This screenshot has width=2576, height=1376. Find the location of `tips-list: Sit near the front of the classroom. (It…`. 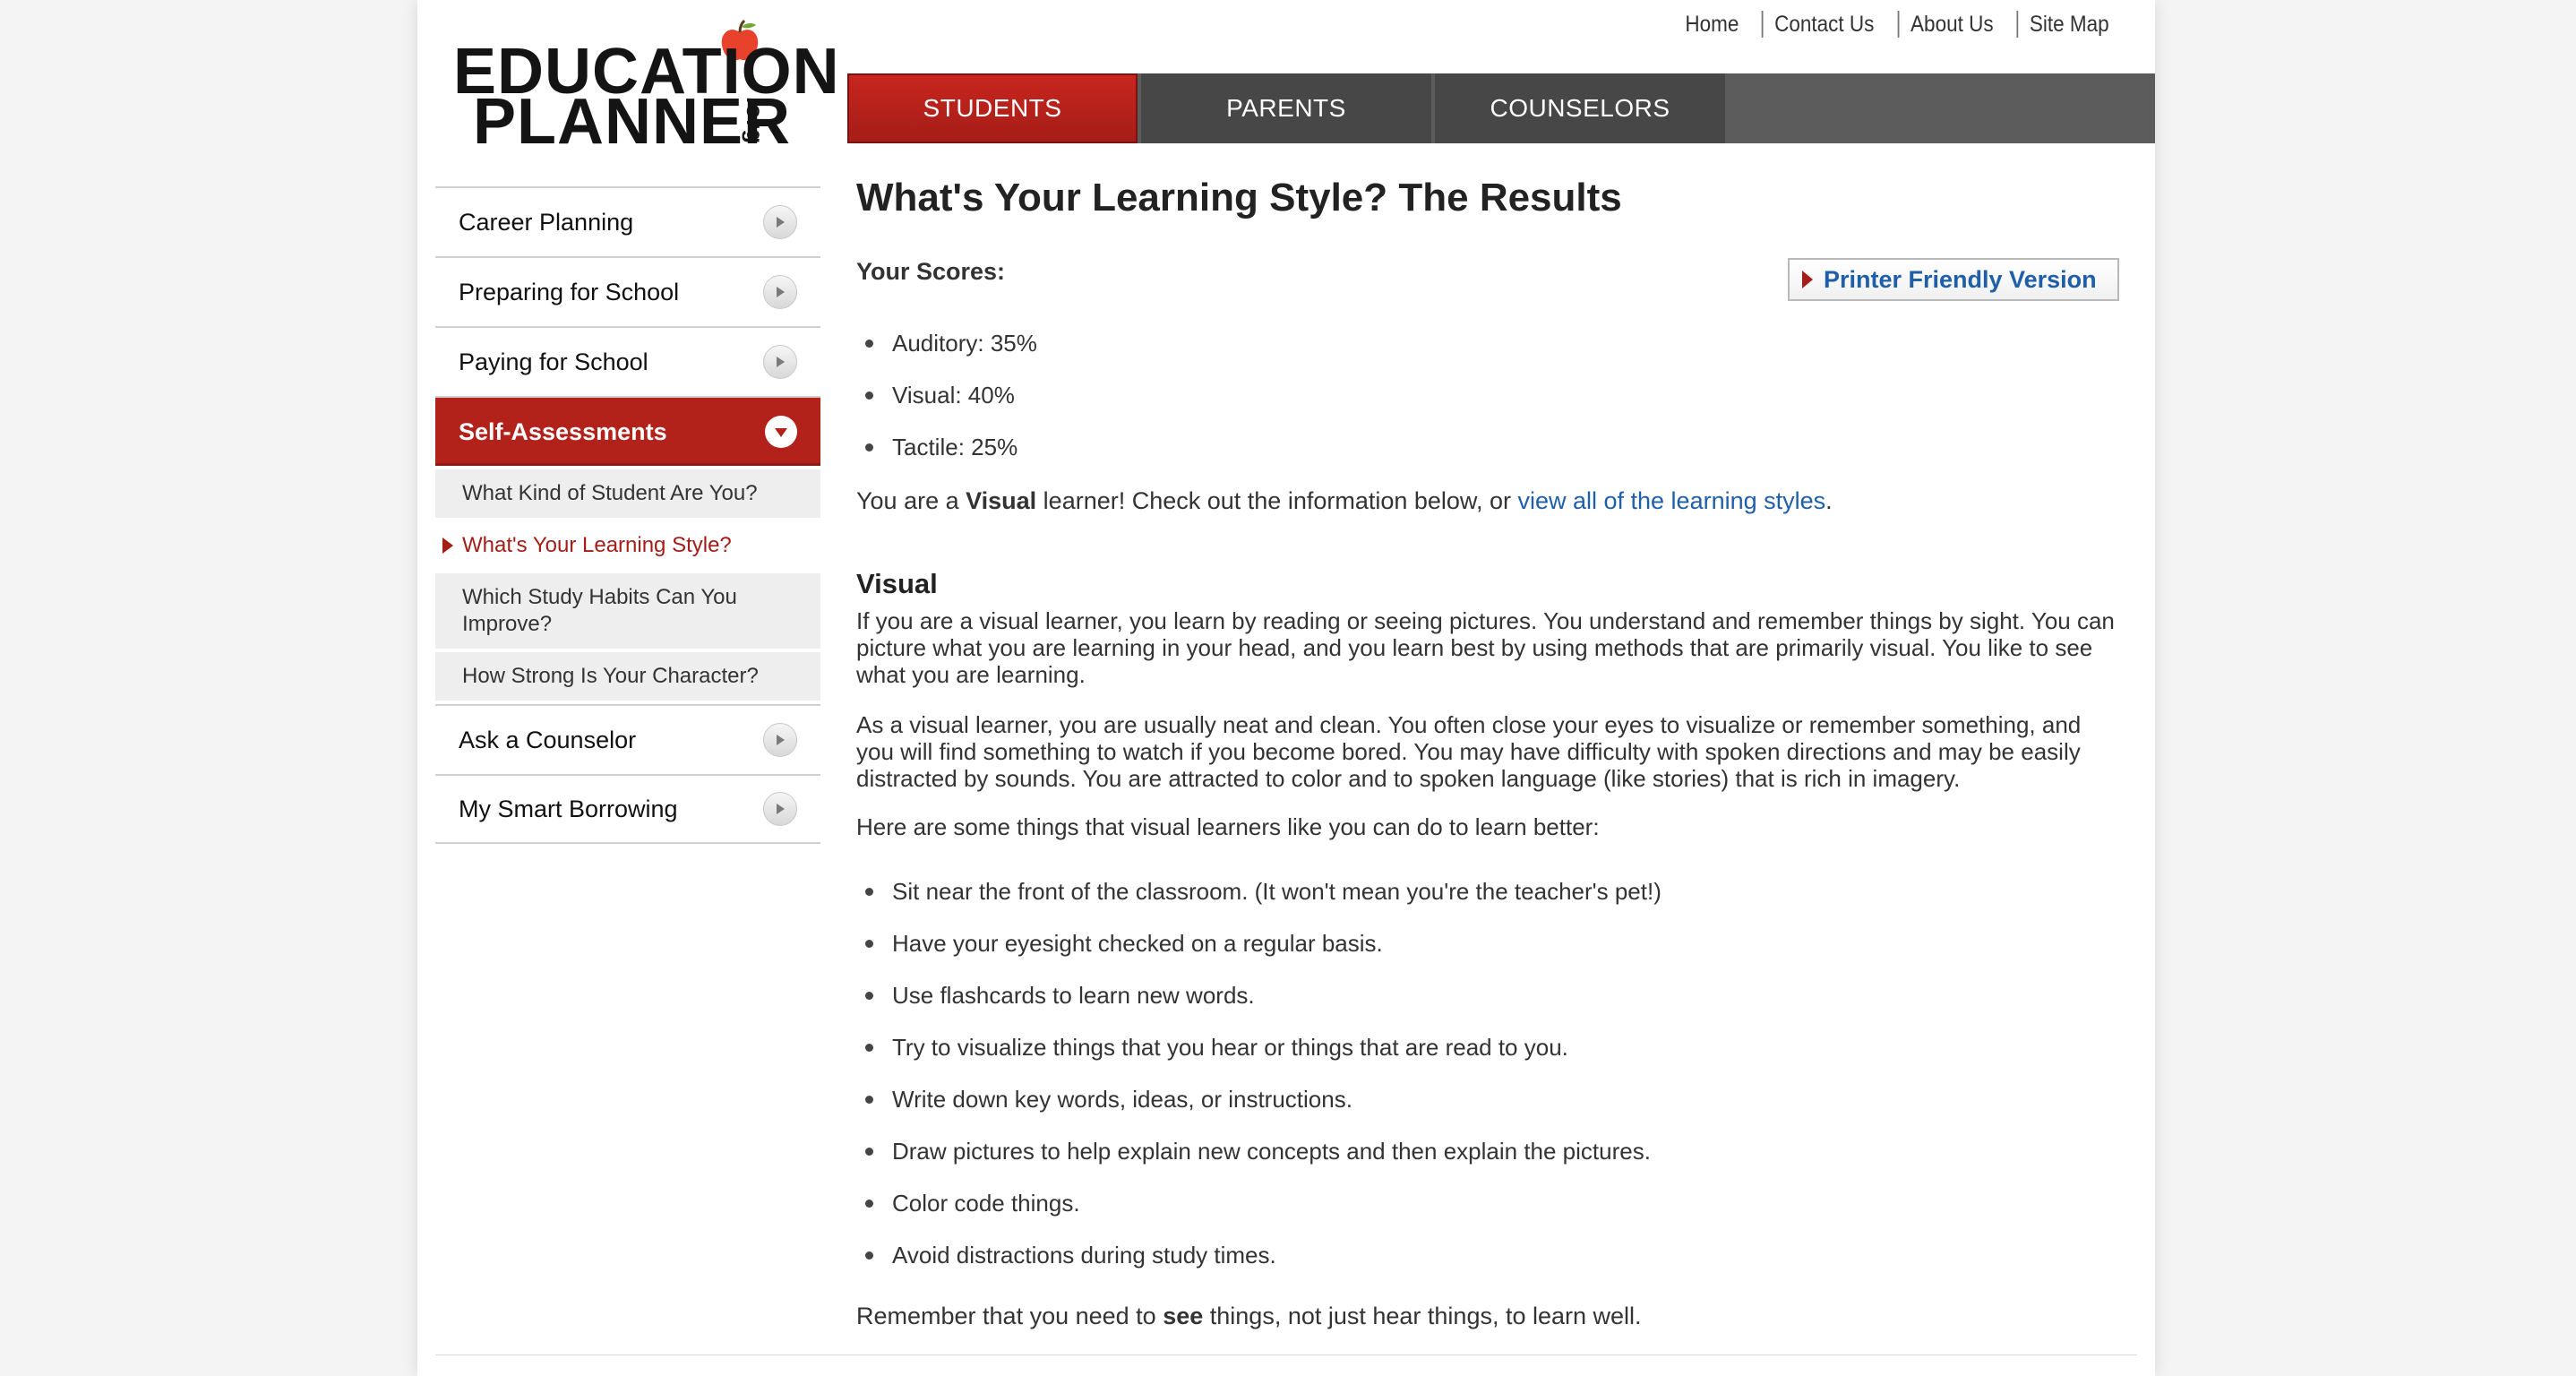

tips-list: Sit near the front of the classroom. (It… is located at coordinates (1259, 1073).